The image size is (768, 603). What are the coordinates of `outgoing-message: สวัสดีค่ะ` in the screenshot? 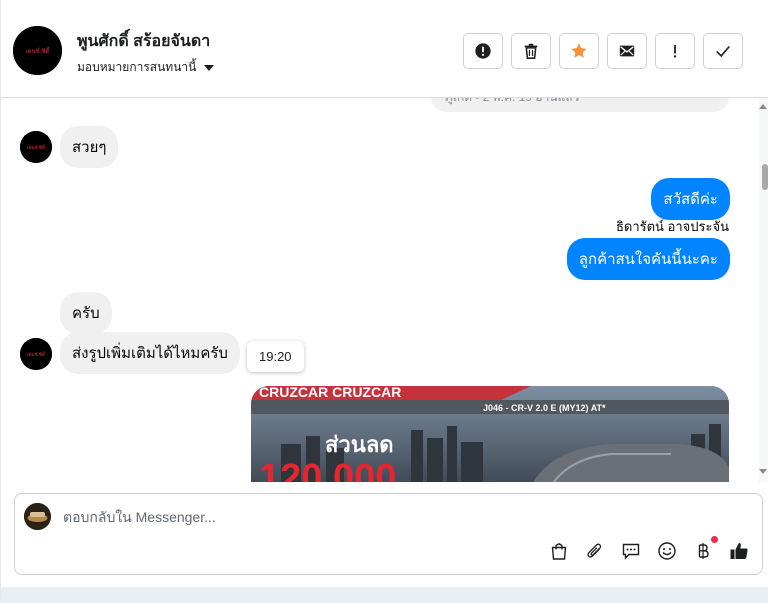 It's located at (690, 199).